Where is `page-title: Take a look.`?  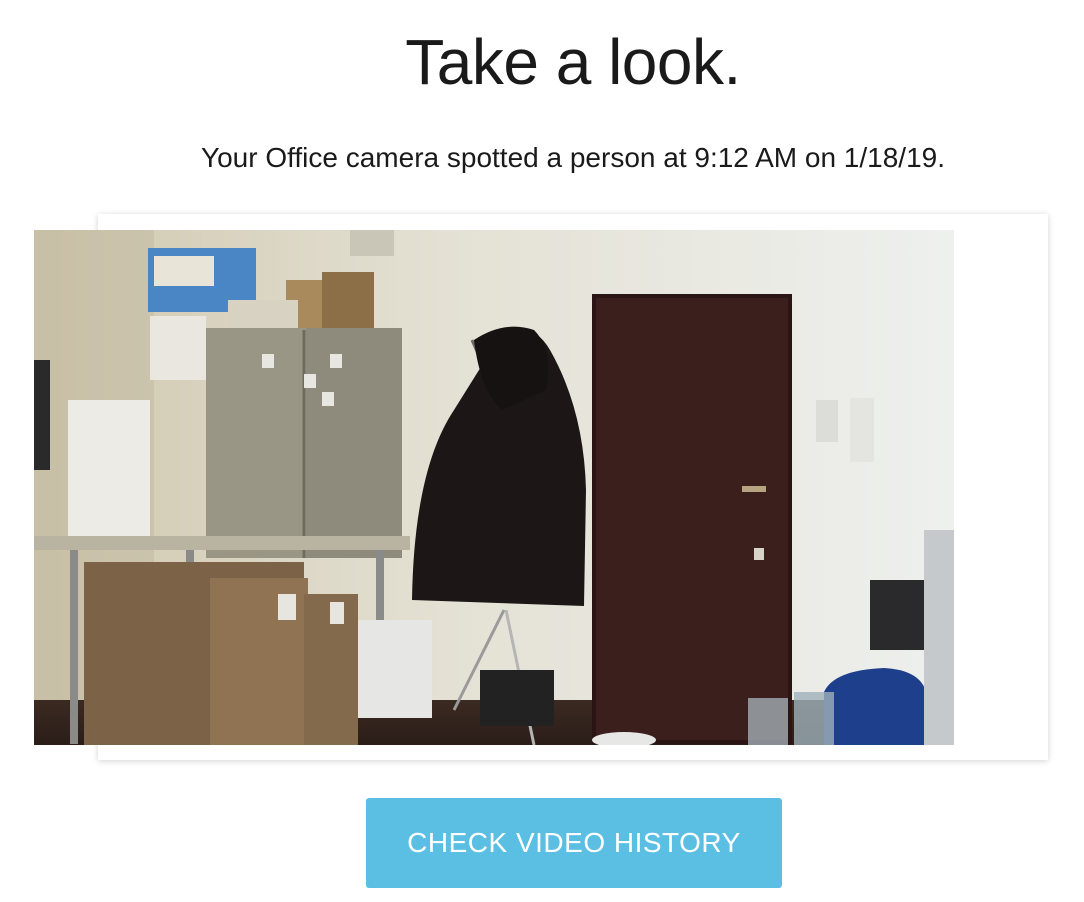
page-title: Take a look. is located at coordinates (573, 62).